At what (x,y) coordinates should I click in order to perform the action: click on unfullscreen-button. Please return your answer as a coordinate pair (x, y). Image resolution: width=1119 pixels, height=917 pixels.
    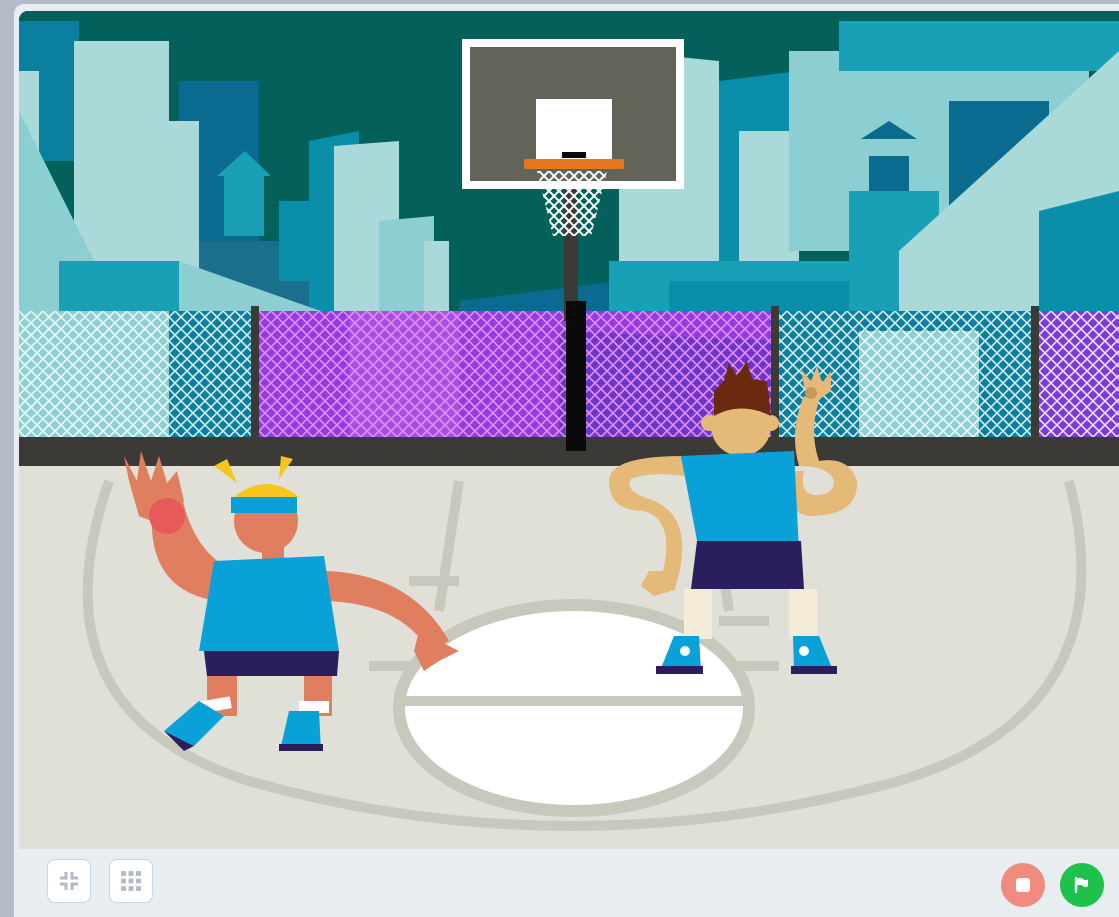
    Looking at the image, I should click on (69, 881).